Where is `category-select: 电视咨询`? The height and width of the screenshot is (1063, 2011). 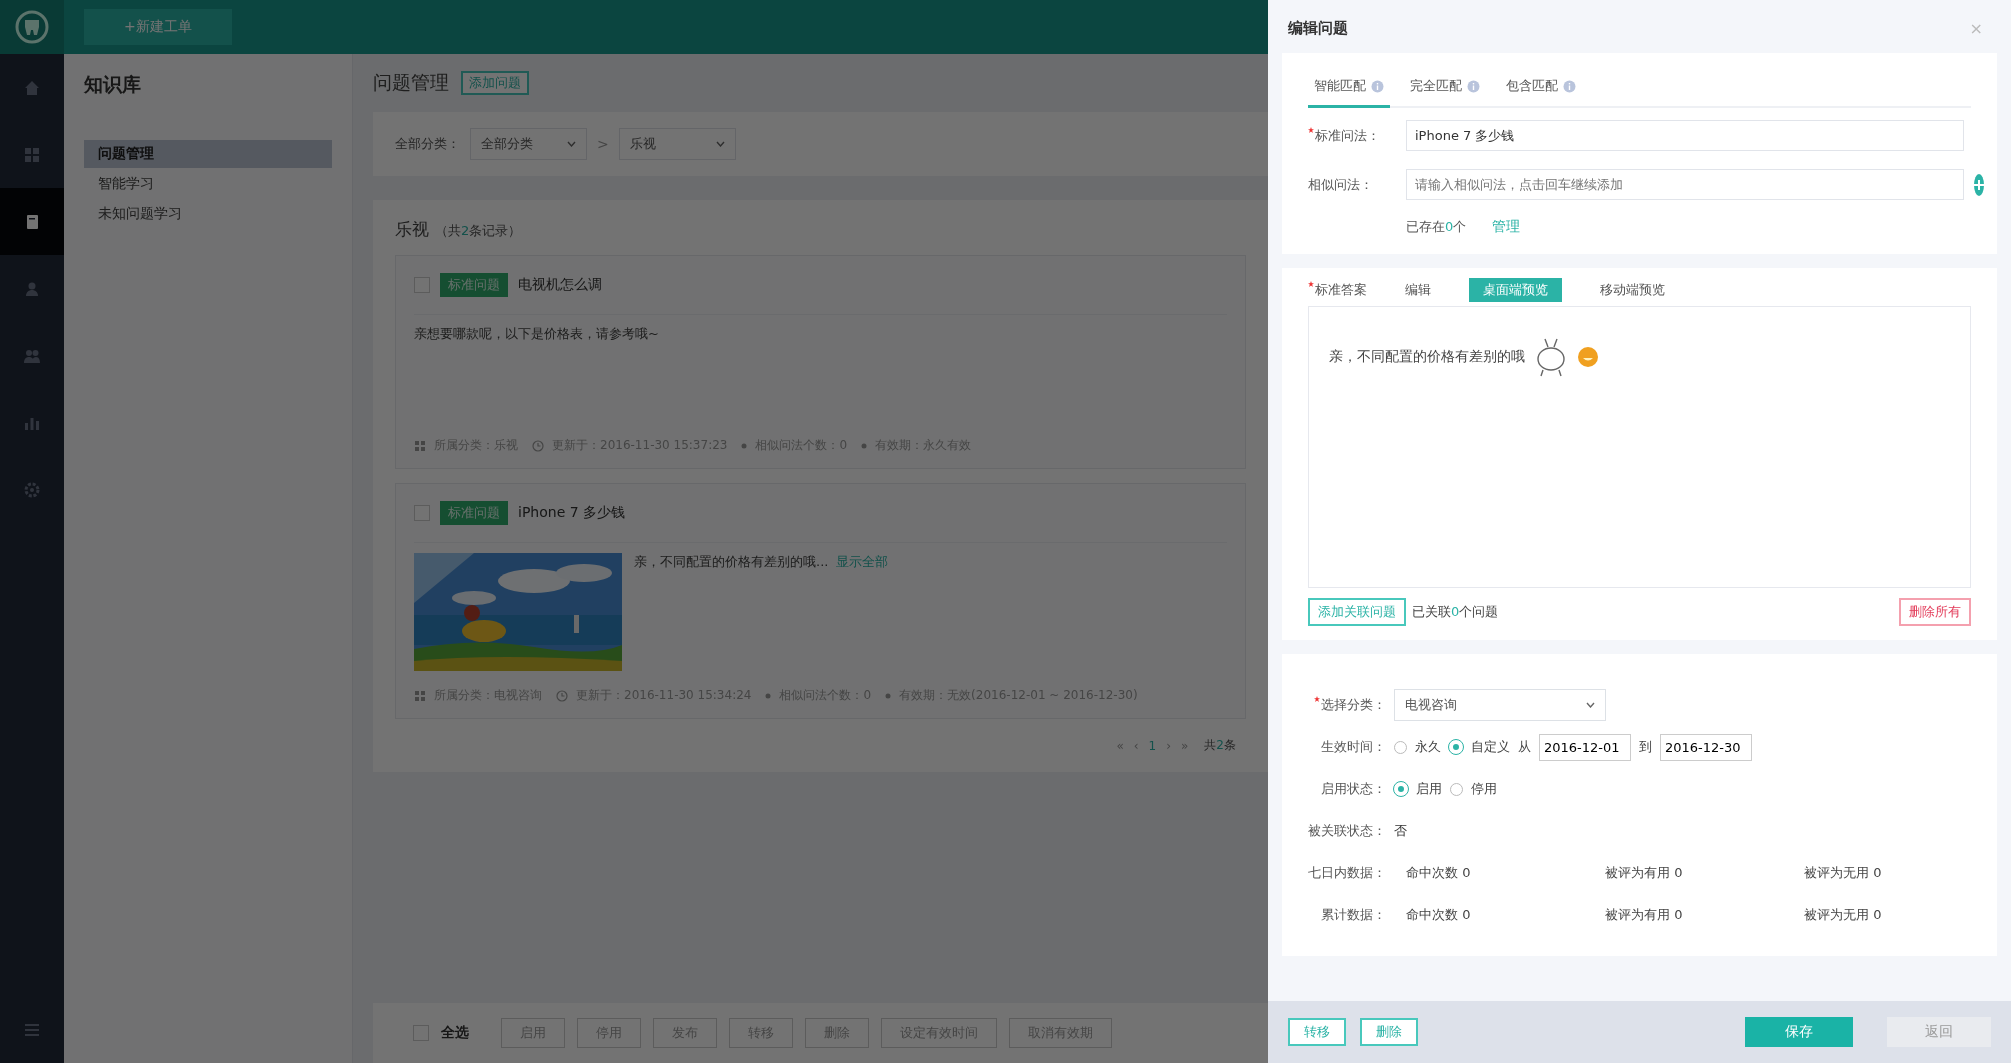
category-select: 电视咨询 is located at coordinates (1500, 705).